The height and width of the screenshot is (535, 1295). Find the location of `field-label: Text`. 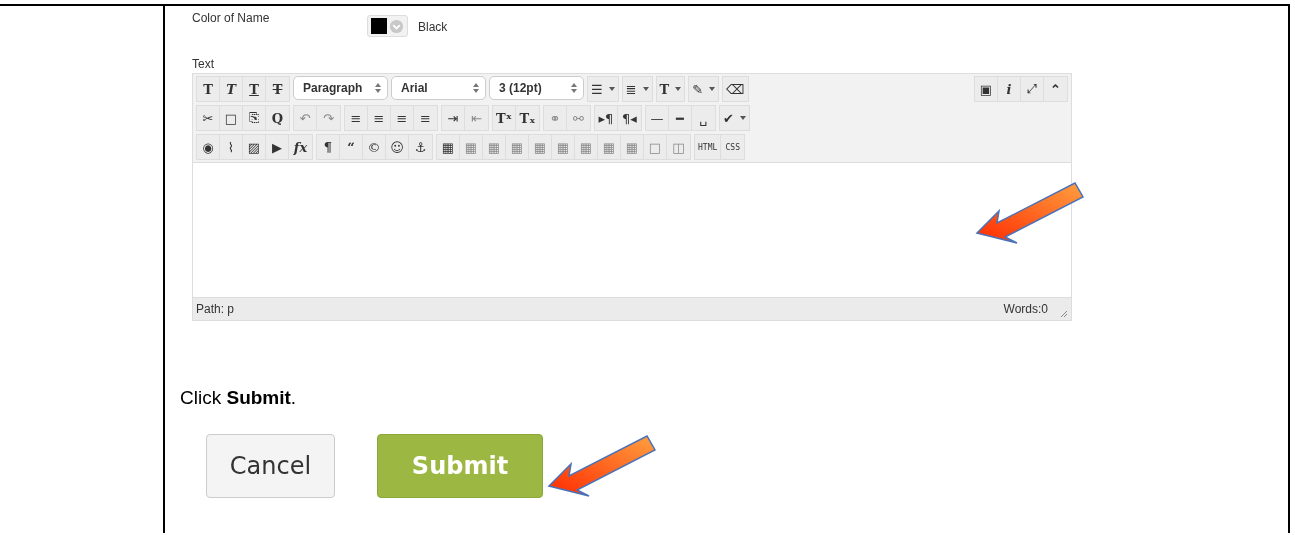

field-label: Text is located at coordinates (203, 64).